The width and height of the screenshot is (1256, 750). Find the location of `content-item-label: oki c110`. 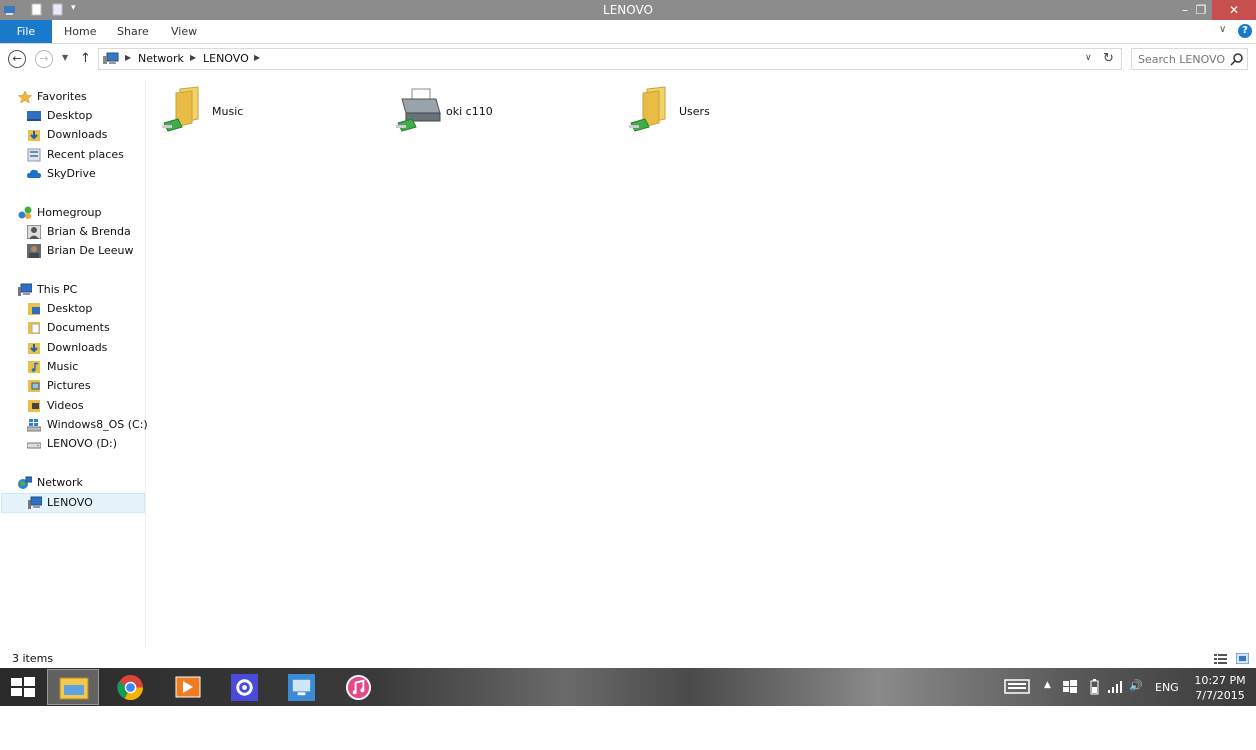

content-item-label: oki c110 is located at coordinates (469, 111).